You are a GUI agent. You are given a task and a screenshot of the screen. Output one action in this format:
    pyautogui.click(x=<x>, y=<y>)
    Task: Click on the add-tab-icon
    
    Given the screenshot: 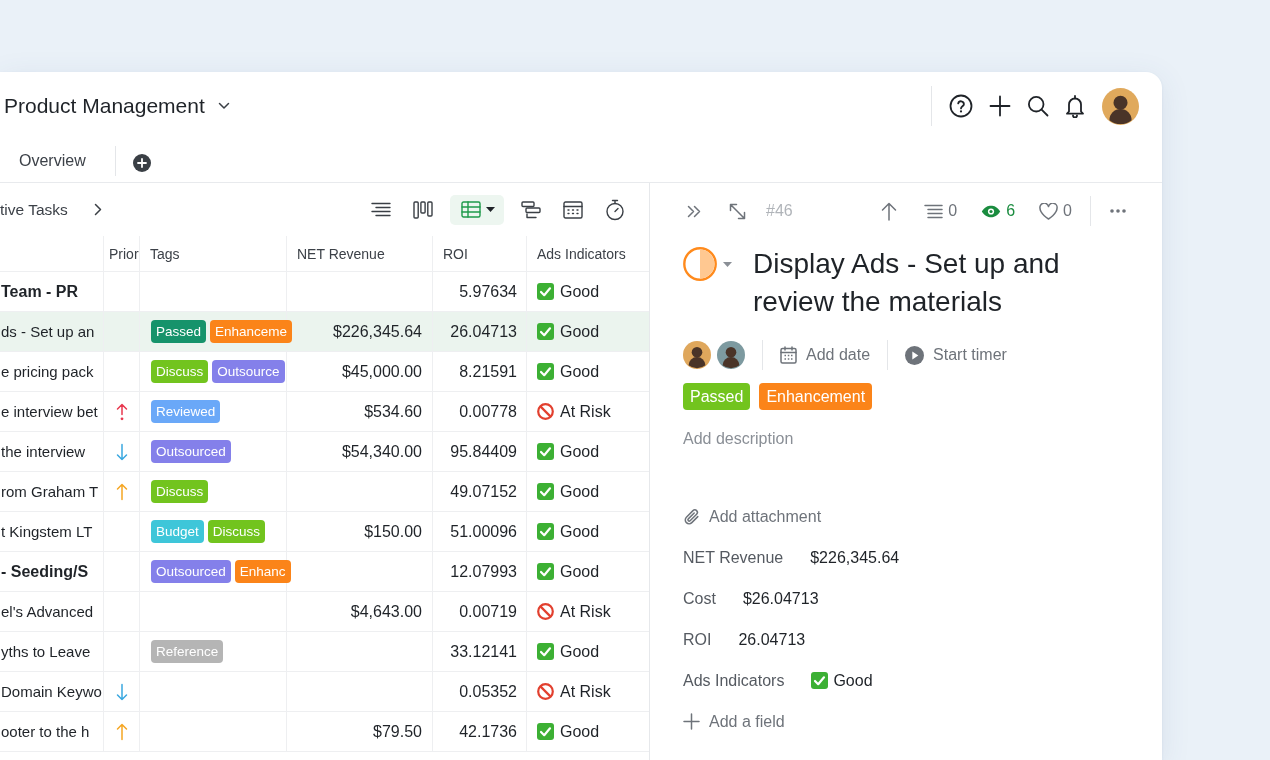 What is the action you would take?
    pyautogui.click(x=141, y=163)
    